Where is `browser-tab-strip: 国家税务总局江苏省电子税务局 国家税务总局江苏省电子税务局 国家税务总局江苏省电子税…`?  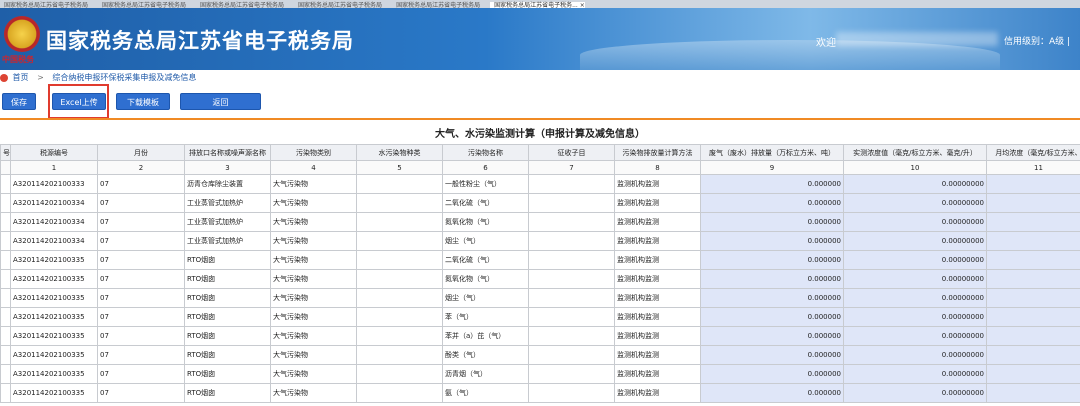
browser-tab-strip: 国家税务总局江苏省电子税务局 国家税务总局江苏省电子税务局 国家税务总局江苏省电子税… is located at coordinates (540, 4).